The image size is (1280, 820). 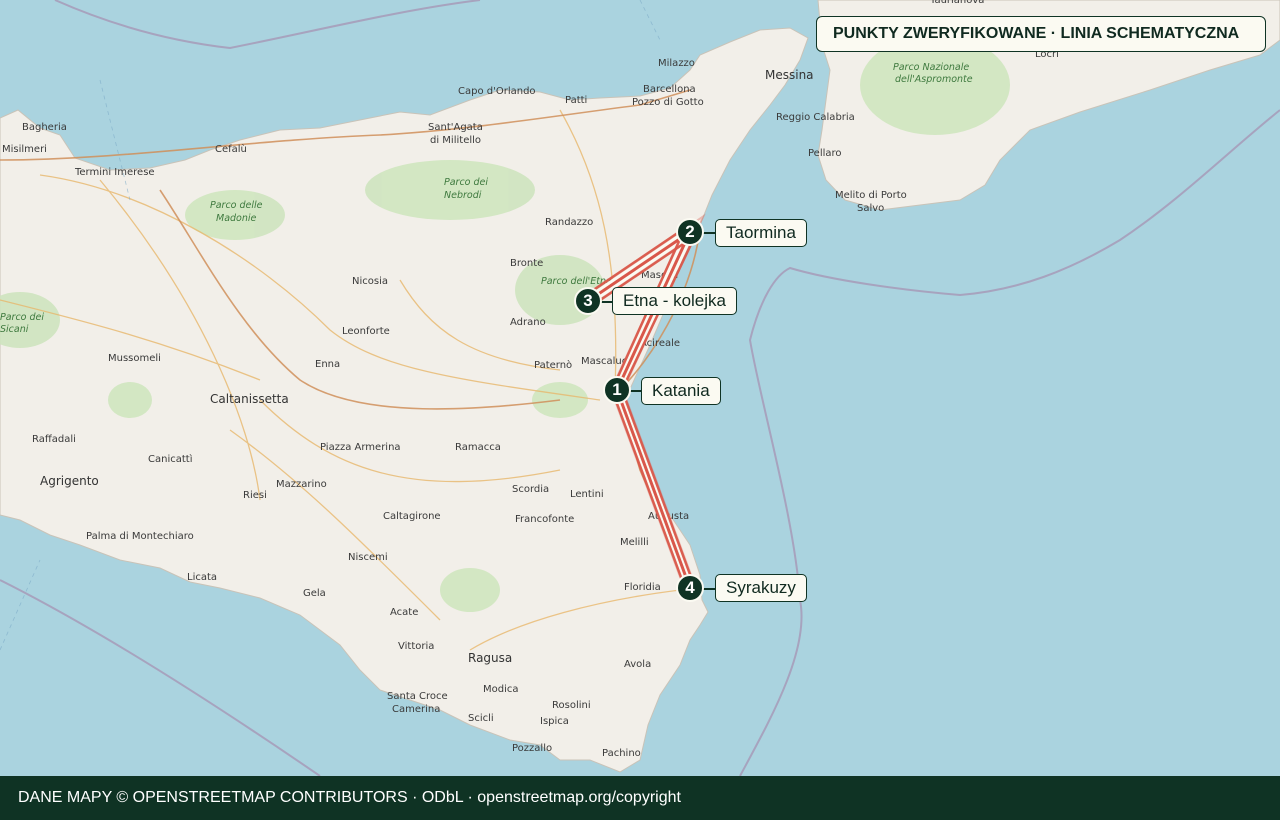 I want to click on svg-text: Floridia, so click(x=642, y=587).